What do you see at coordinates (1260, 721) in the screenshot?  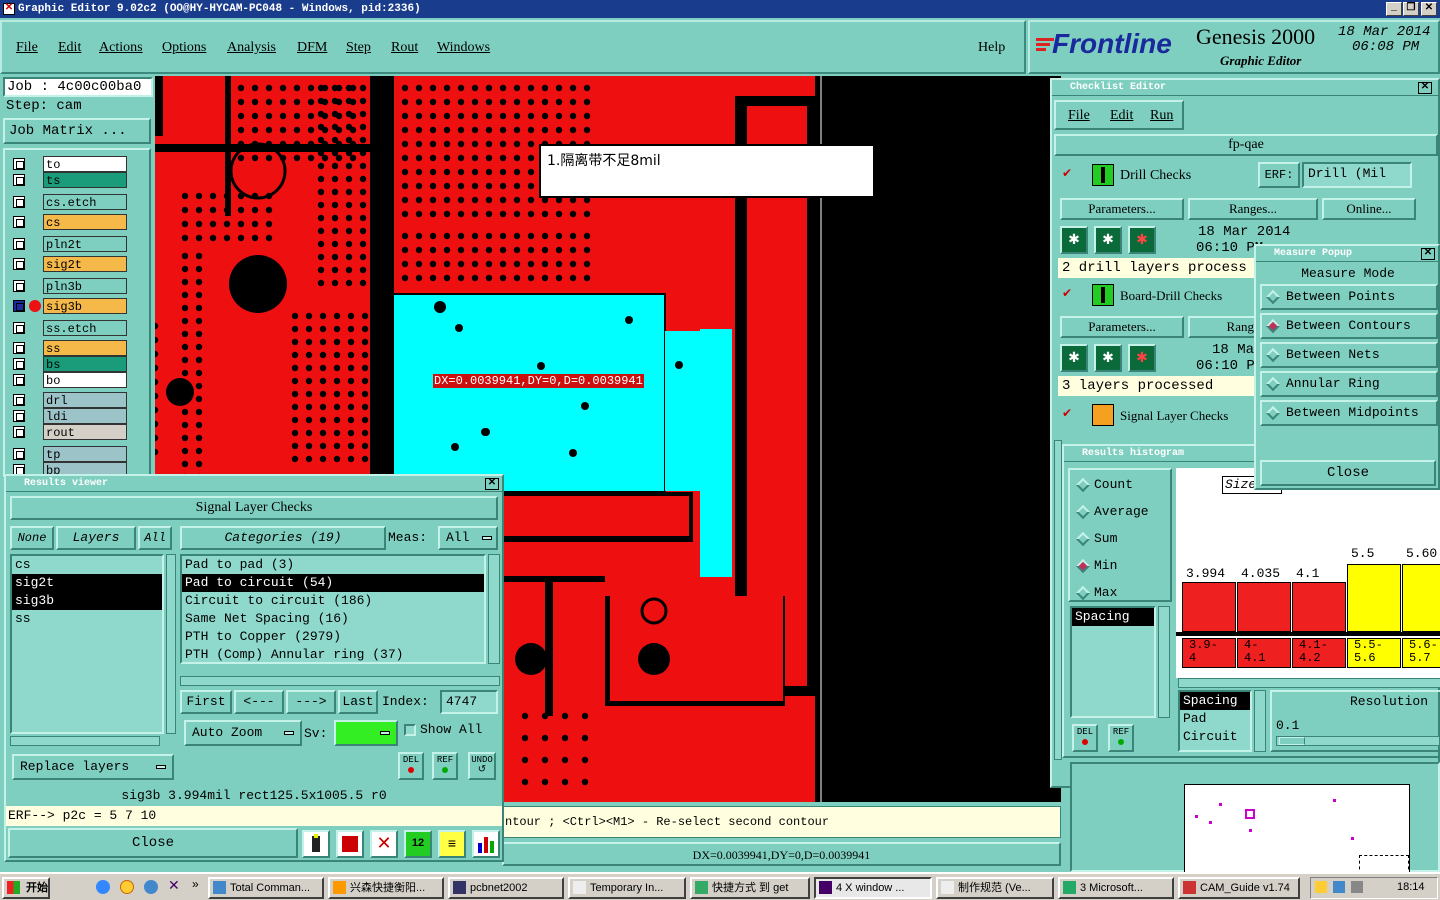 I see `histogram-lower-scrollbar` at bounding box center [1260, 721].